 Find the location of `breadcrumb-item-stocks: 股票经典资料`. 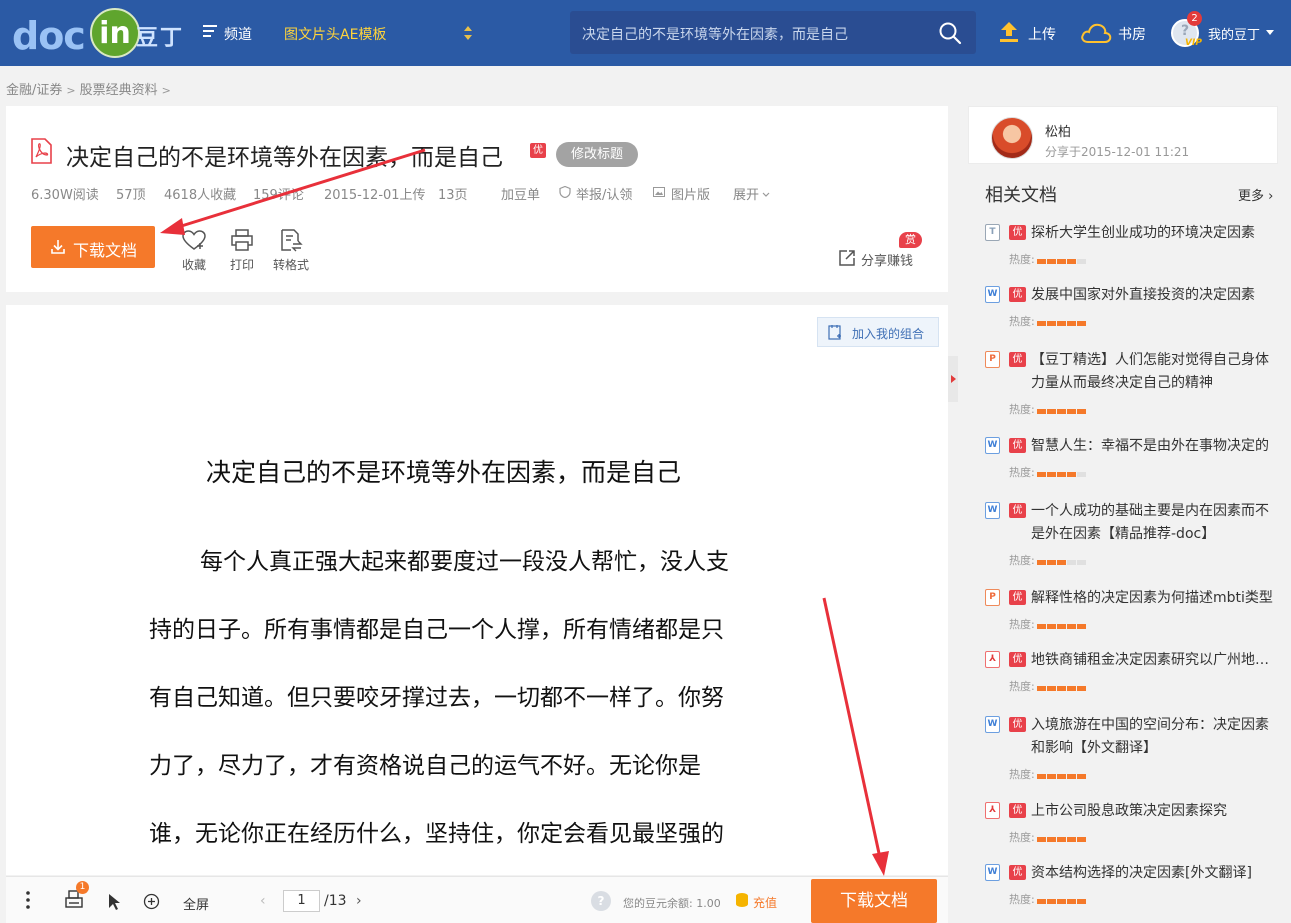

breadcrumb-item-stocks: 股票经典资料 is located at coordinates (119, 90).